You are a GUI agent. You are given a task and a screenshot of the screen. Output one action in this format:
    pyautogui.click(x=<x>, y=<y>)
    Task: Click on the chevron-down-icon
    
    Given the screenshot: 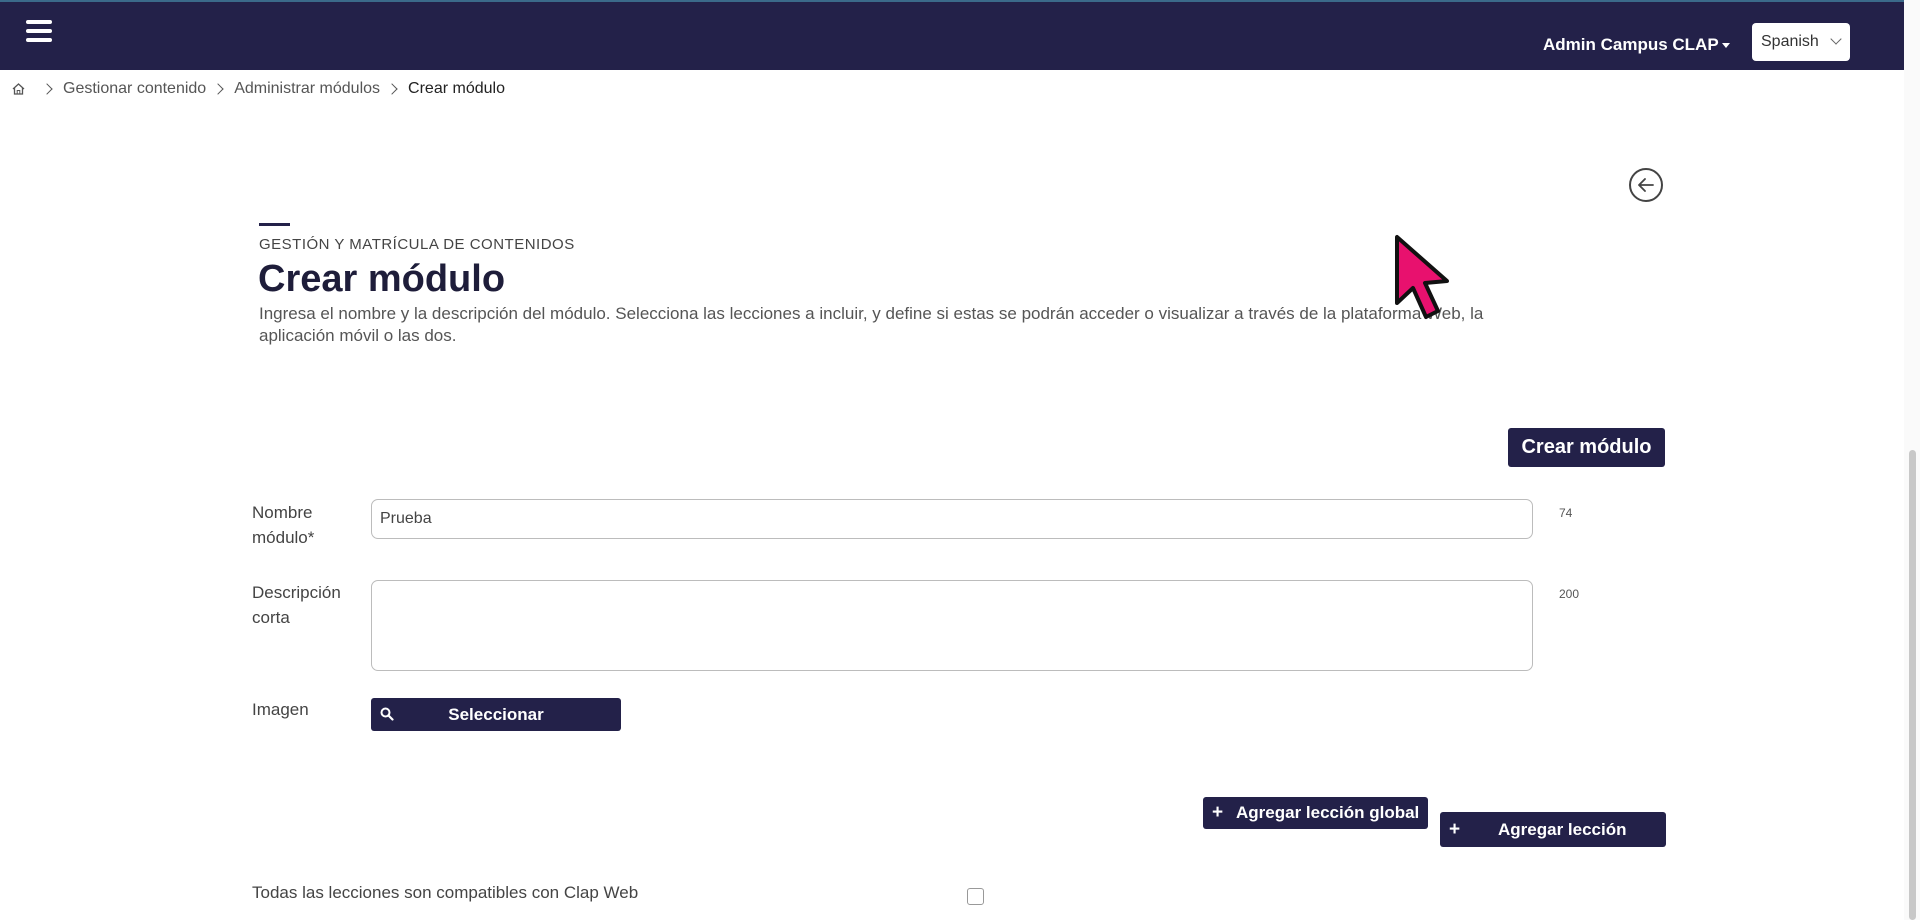 What is the action you would take?
    pyautogui.click(x=1836, y=39)
    